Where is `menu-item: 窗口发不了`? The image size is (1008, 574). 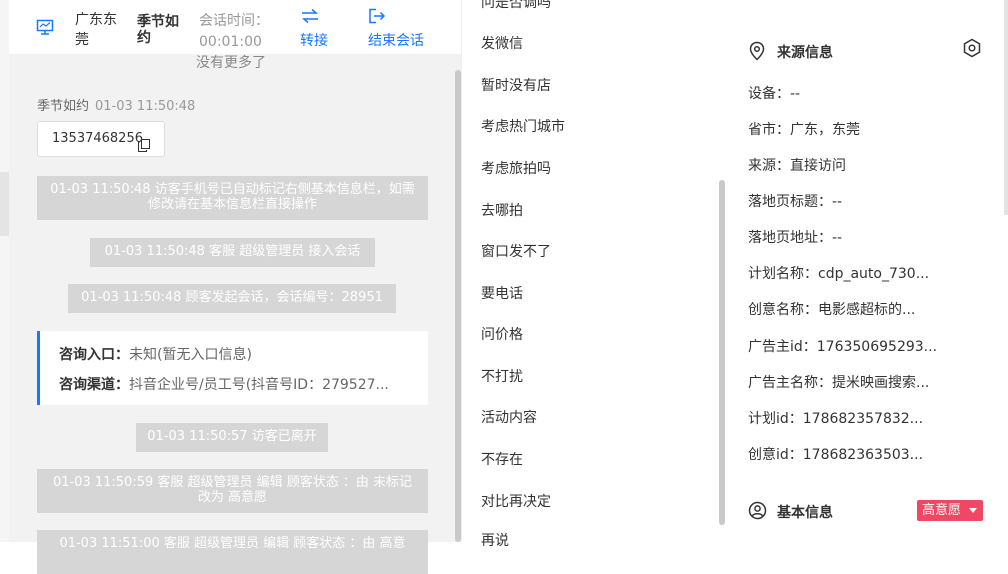 menu-item: 窗口发不了 is located at coordinates (516, 251).